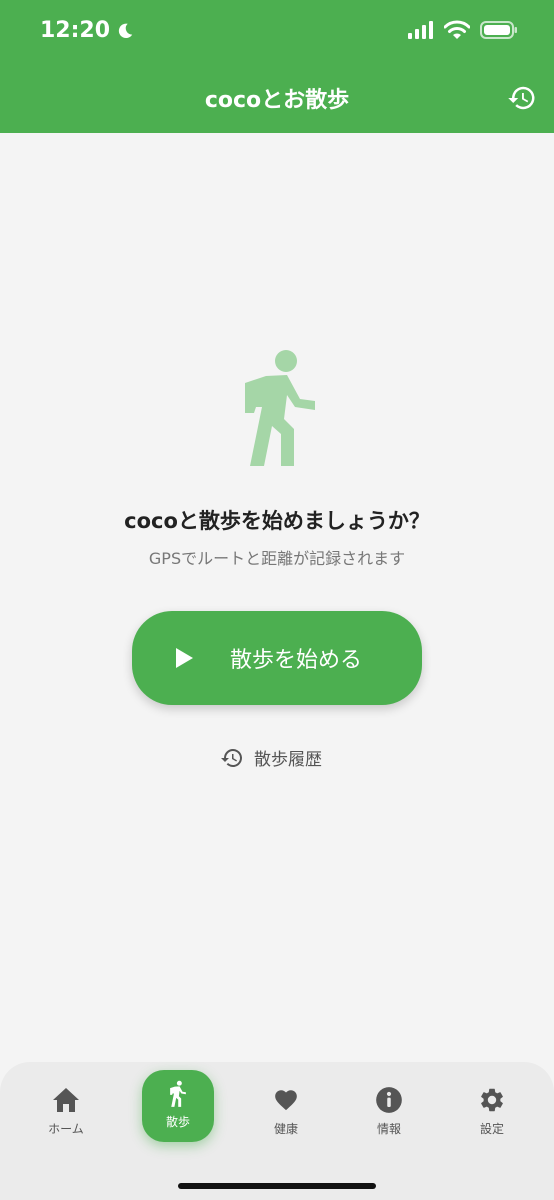  I want to click on home-indicator, so click(277, 1186).